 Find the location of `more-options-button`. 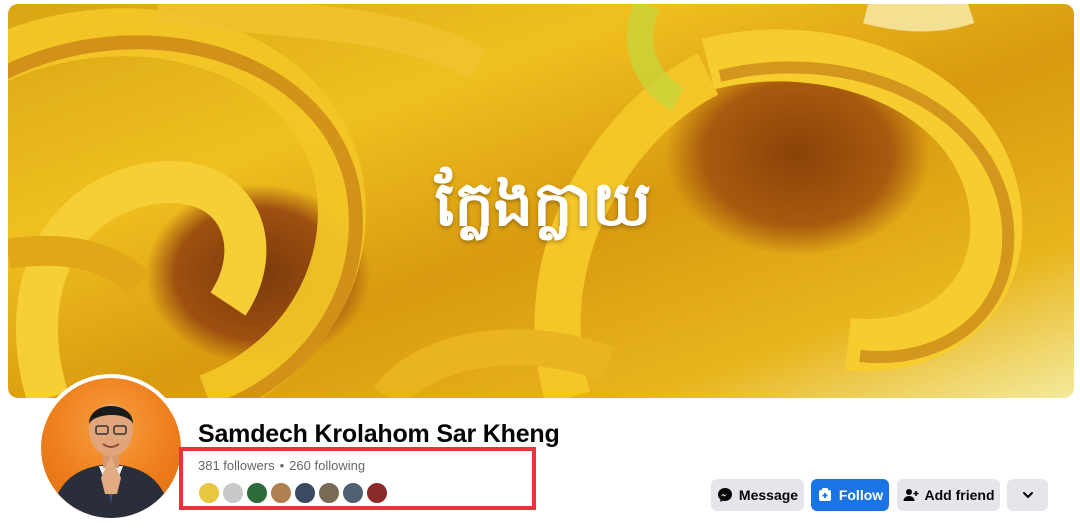

more-options-button is located at coordinates (1027, 495).